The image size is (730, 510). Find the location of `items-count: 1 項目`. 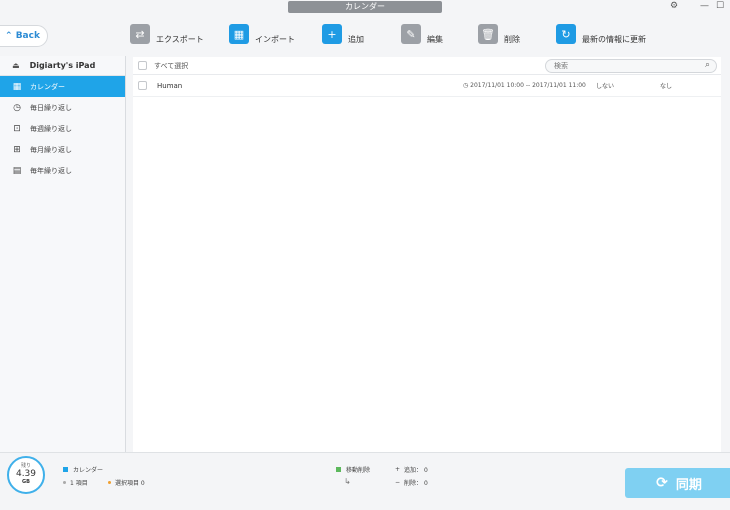

items-count: 1 項目 is located at coordinates (79, 483).